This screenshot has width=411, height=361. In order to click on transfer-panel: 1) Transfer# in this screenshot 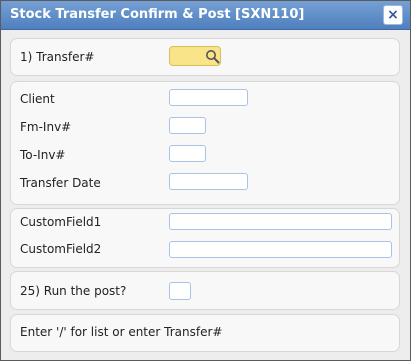, I will do `click(205, 57)`.